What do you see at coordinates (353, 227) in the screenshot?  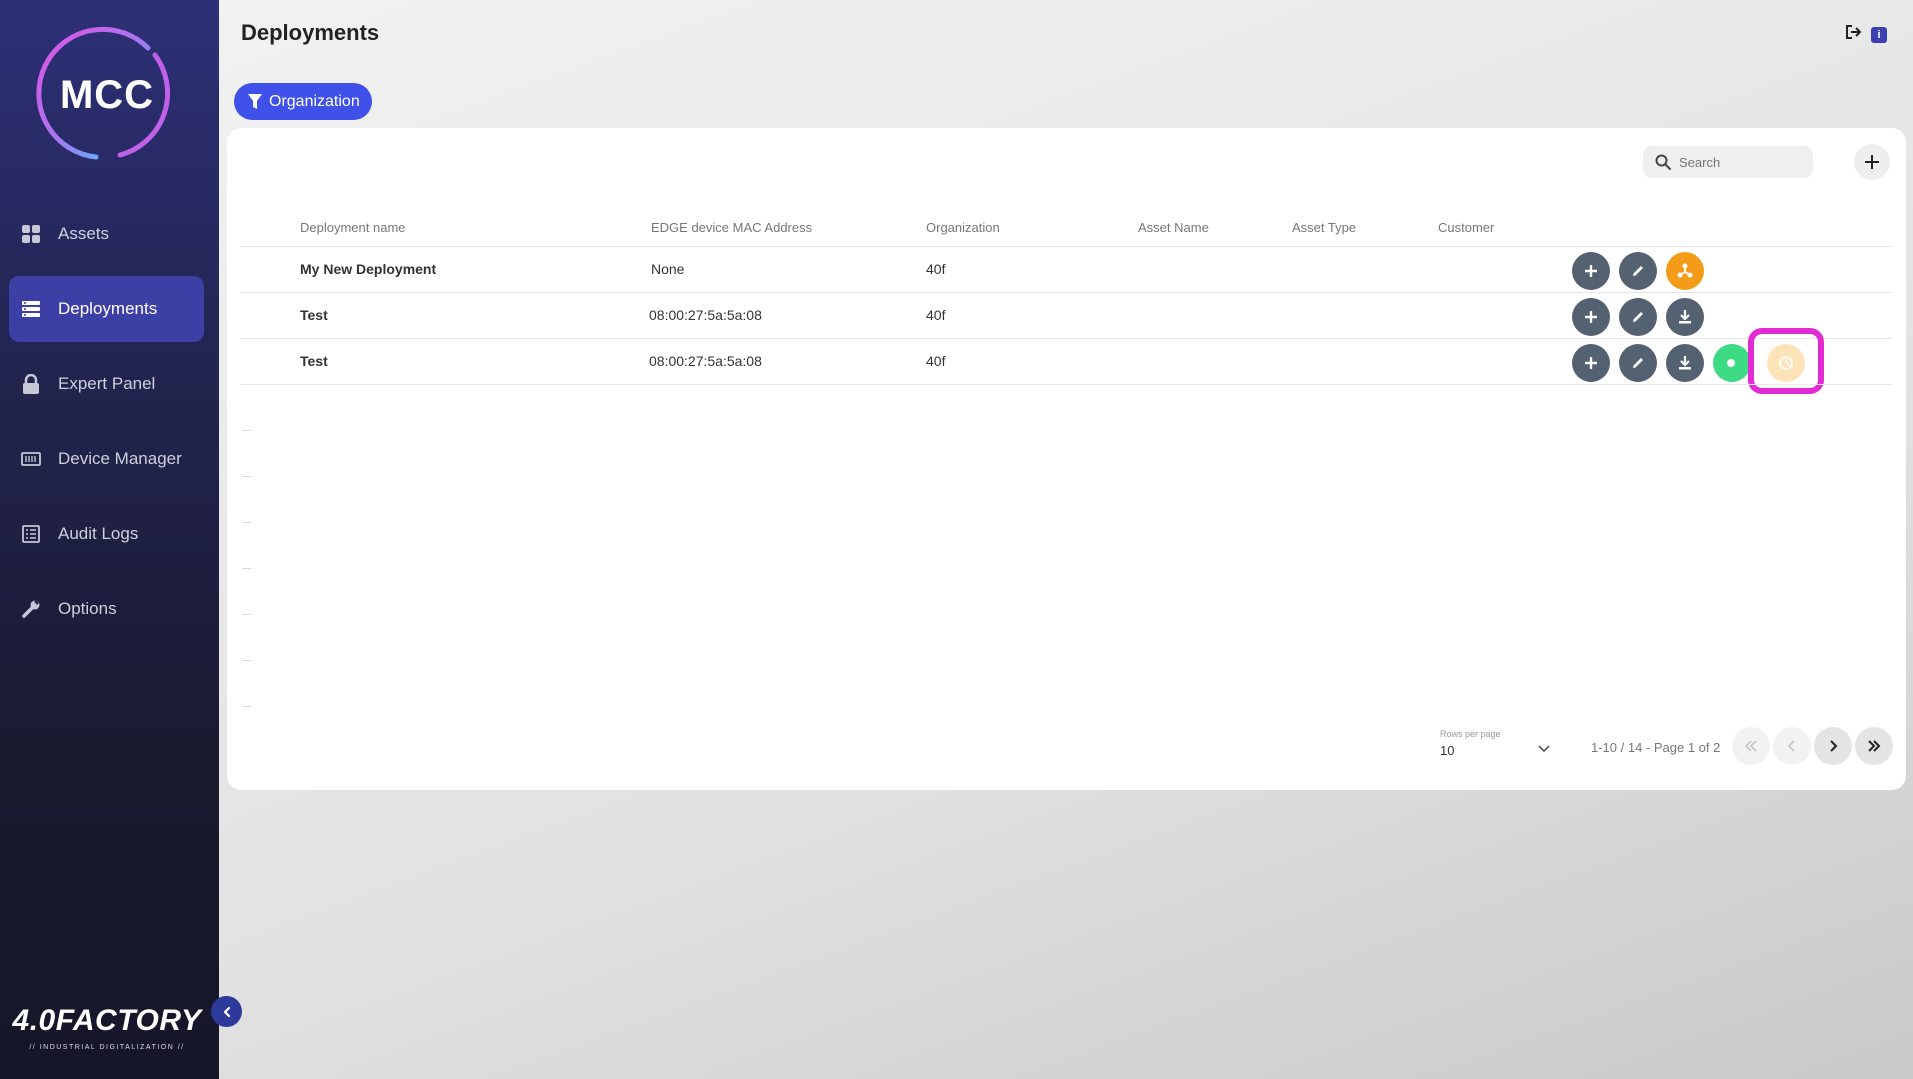 I see `column-header: Deployment name` at bounding box center [353, 227].